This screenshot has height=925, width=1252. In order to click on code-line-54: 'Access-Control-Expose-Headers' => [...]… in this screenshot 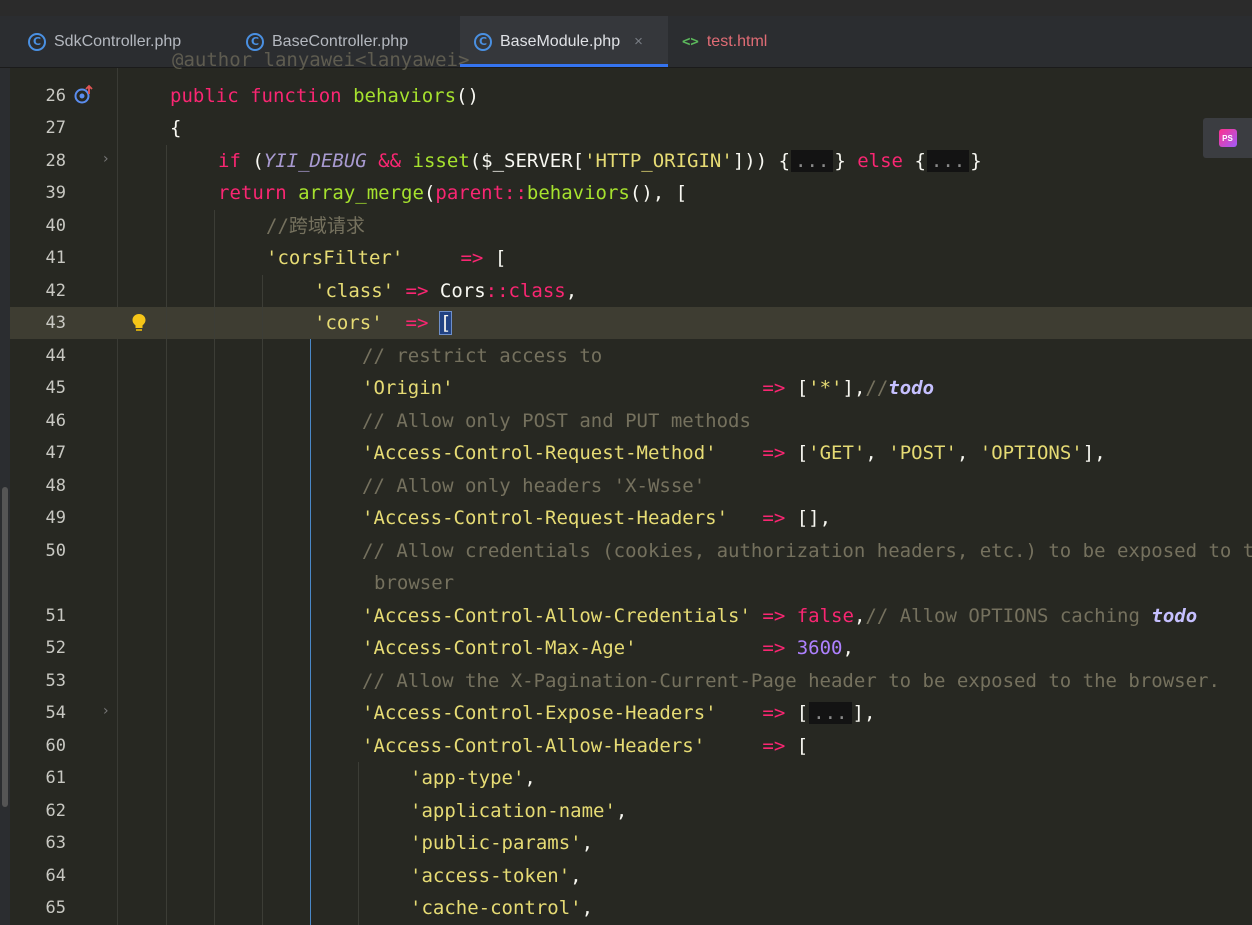, I will do `click(685, 713)`.